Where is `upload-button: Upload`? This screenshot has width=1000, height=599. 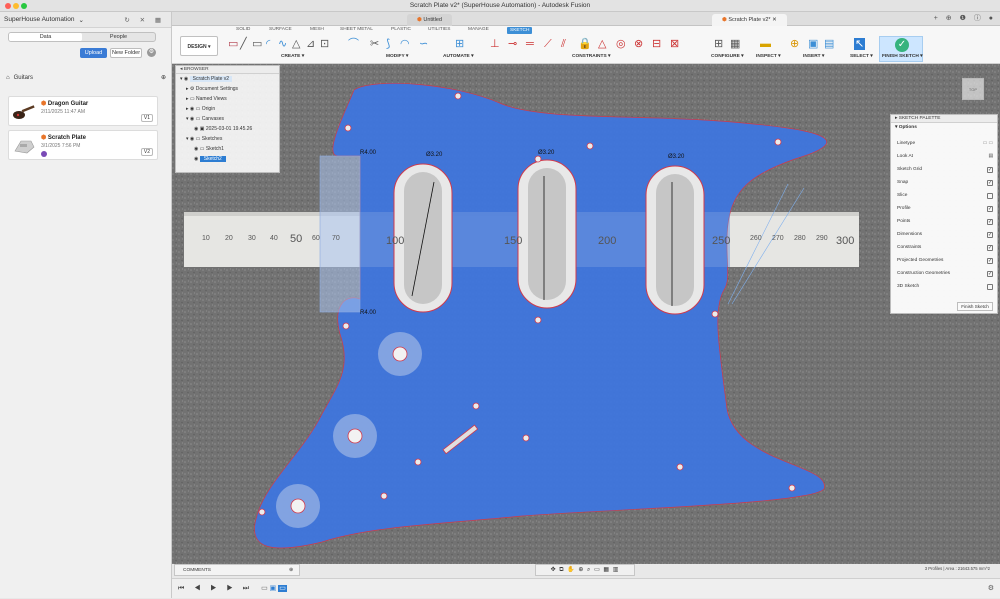
upload-button: Upload is located at coordinates (93, 53).